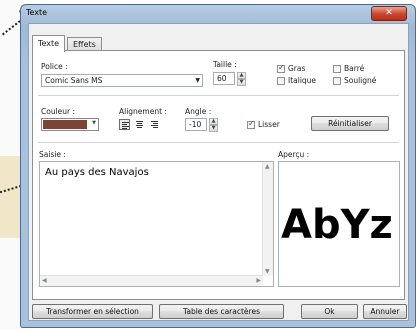 This screenshot has width=420, height=330. Describe the element at coordinates (337, 69) in the screenshot. I see `strike-checkbox` at that location.